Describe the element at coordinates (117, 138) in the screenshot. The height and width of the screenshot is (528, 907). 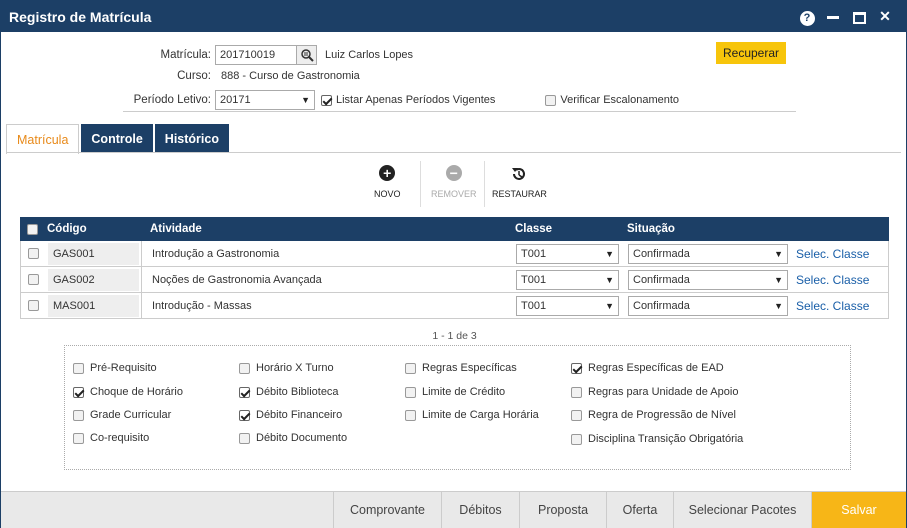
I see `tab-controle: Controle` at that location.